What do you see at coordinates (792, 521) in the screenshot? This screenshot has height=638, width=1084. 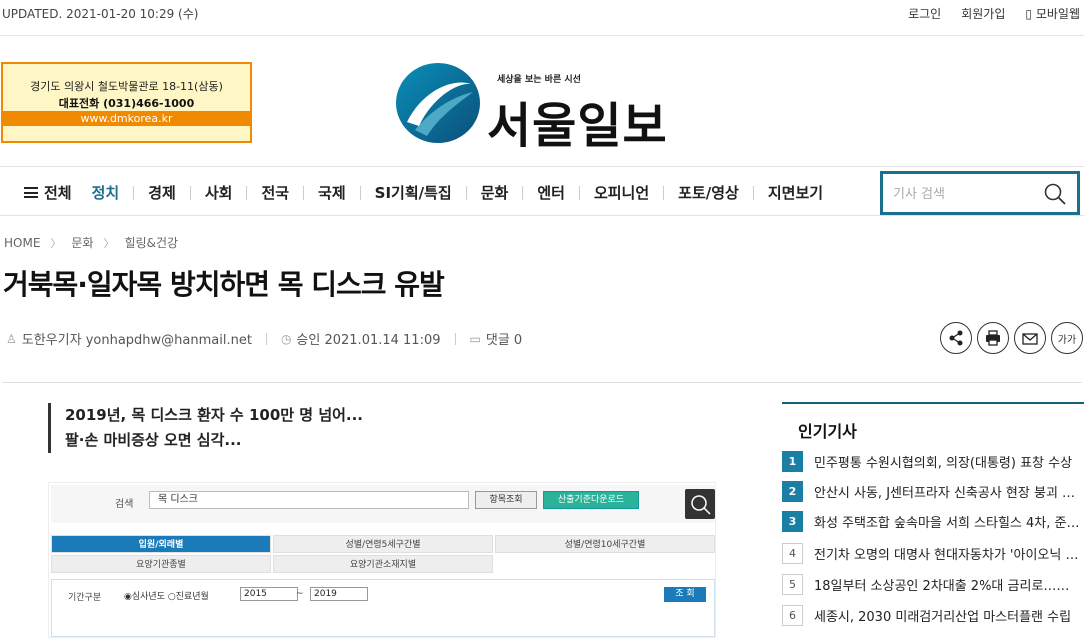 I see `rank-badge: 3` at bounding box center [792, 521].